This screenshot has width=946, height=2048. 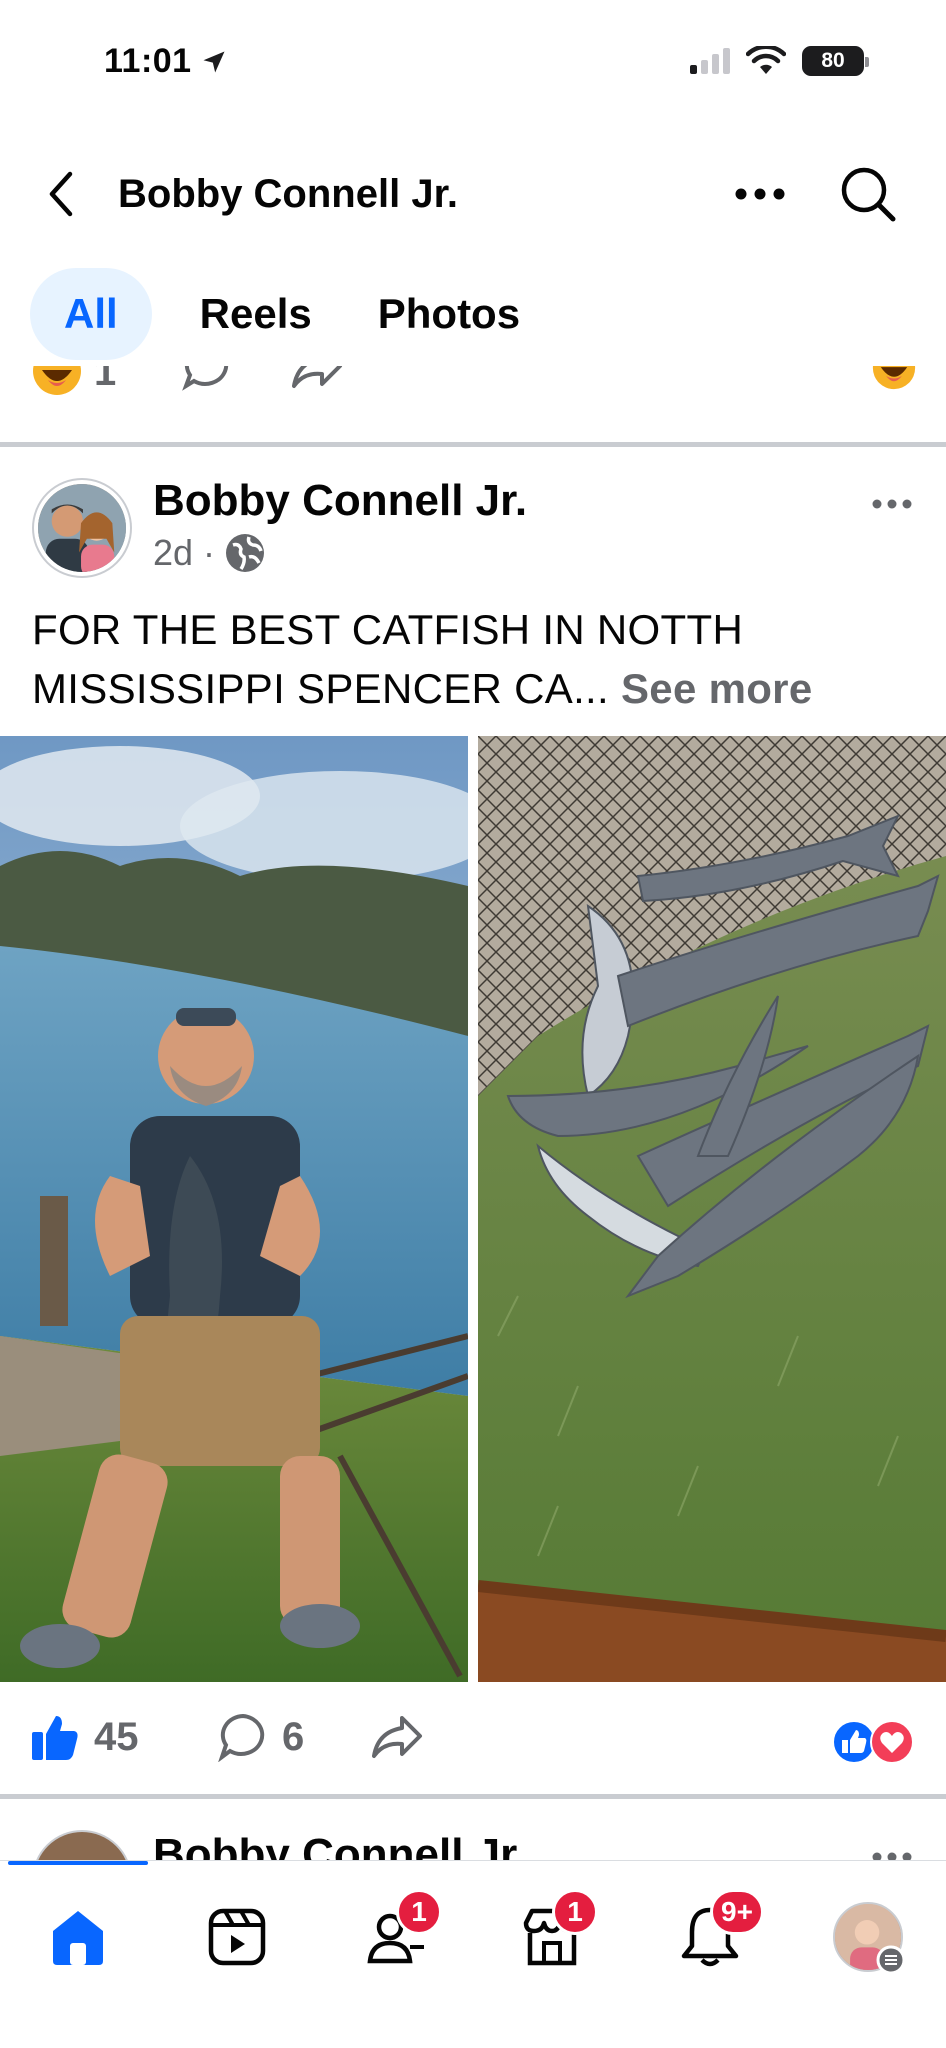 I want to click on nav-video, so click(x=237, y=1937).